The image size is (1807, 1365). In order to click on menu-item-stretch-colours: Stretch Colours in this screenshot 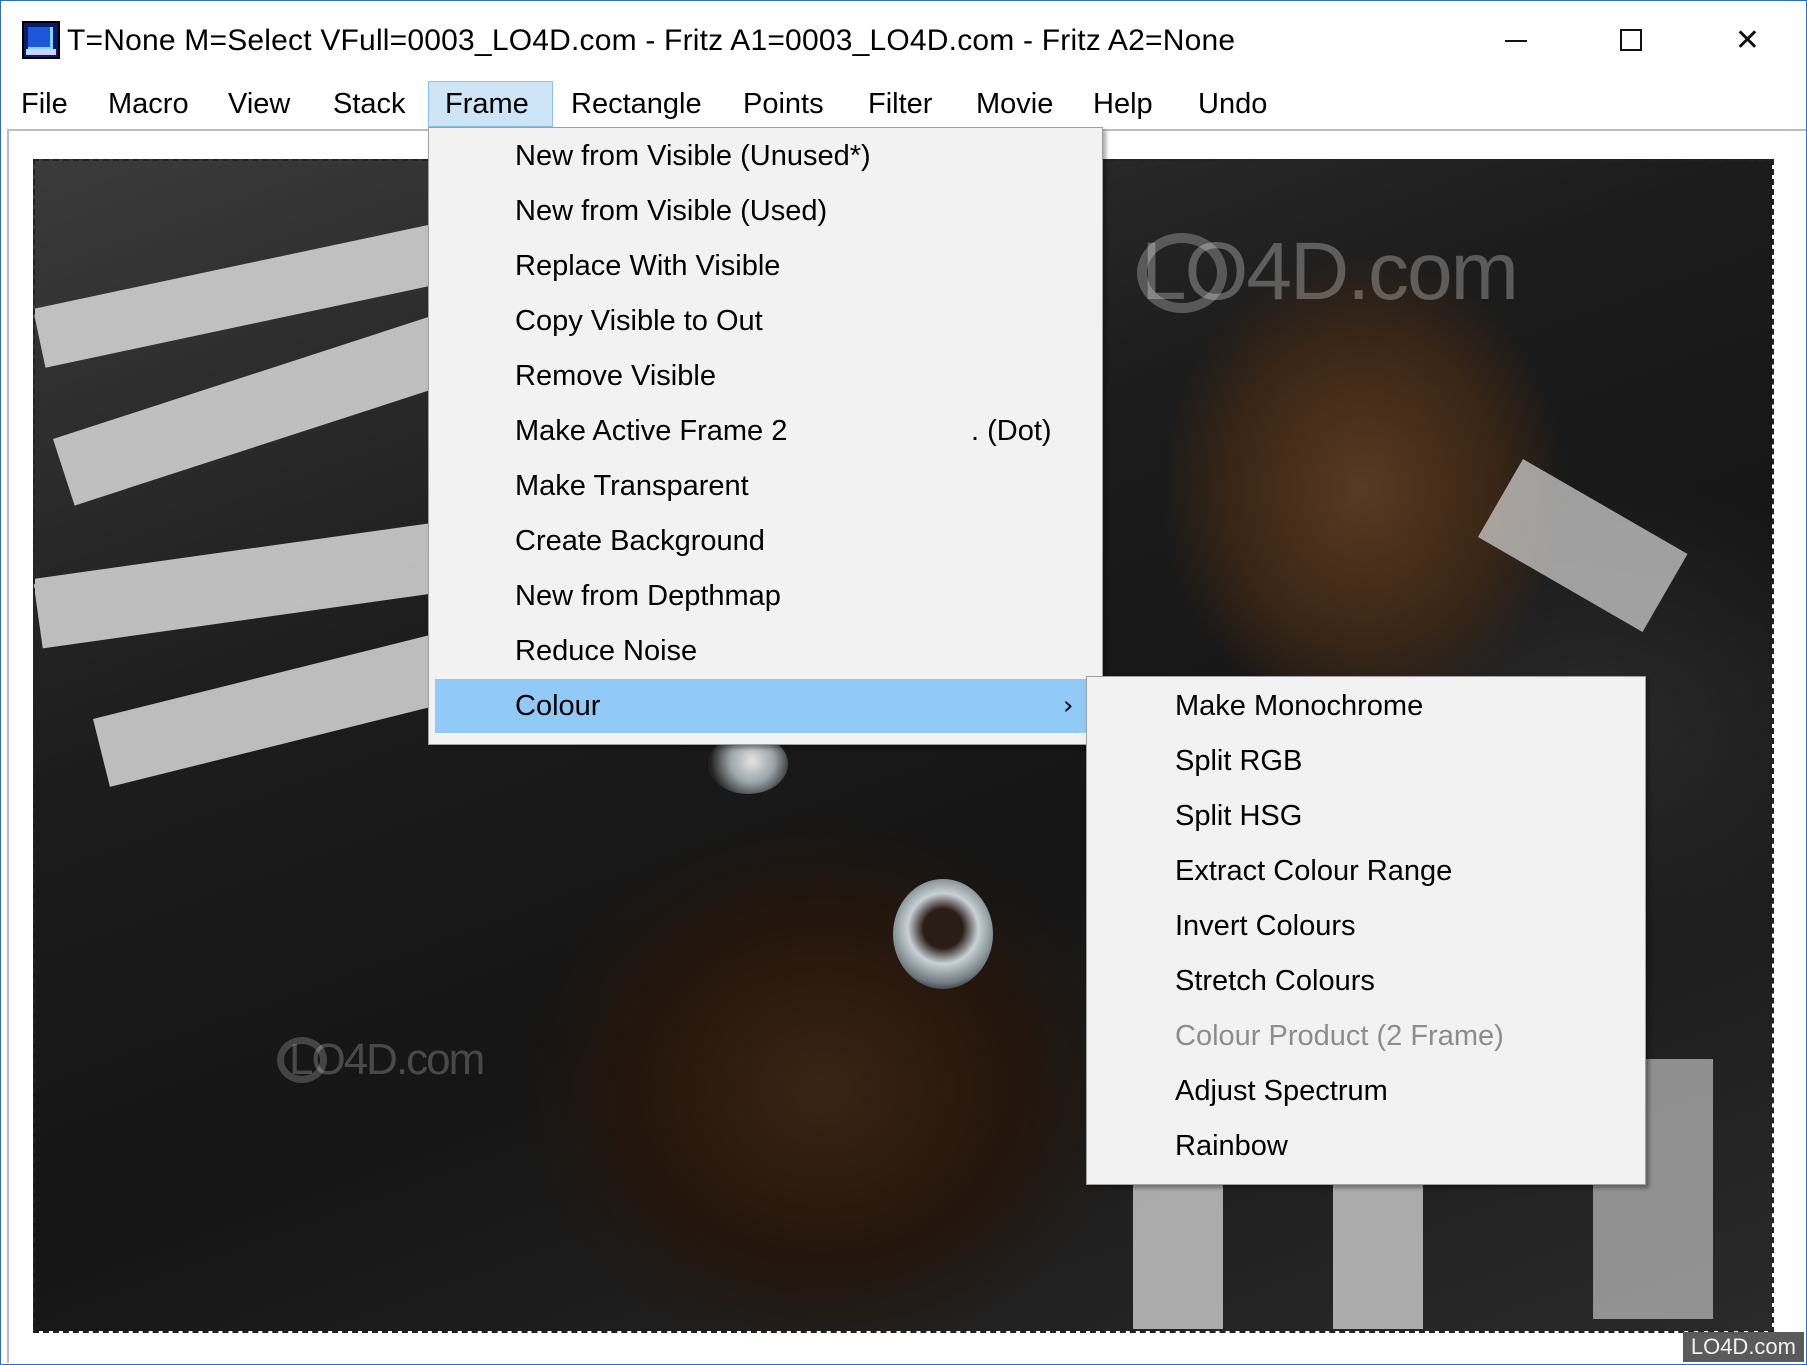, I will do `click(1366, 981)`.